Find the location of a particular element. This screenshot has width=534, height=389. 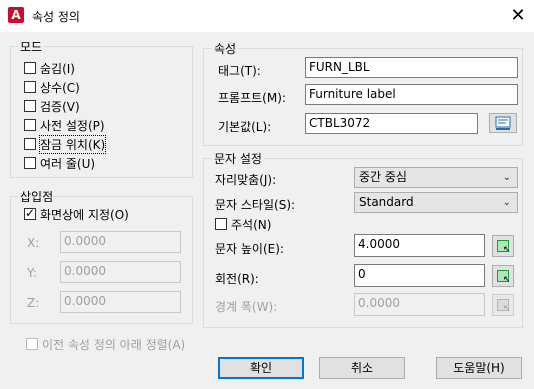

text-height-field: 4.0000 is located at coordinates (419, 245).